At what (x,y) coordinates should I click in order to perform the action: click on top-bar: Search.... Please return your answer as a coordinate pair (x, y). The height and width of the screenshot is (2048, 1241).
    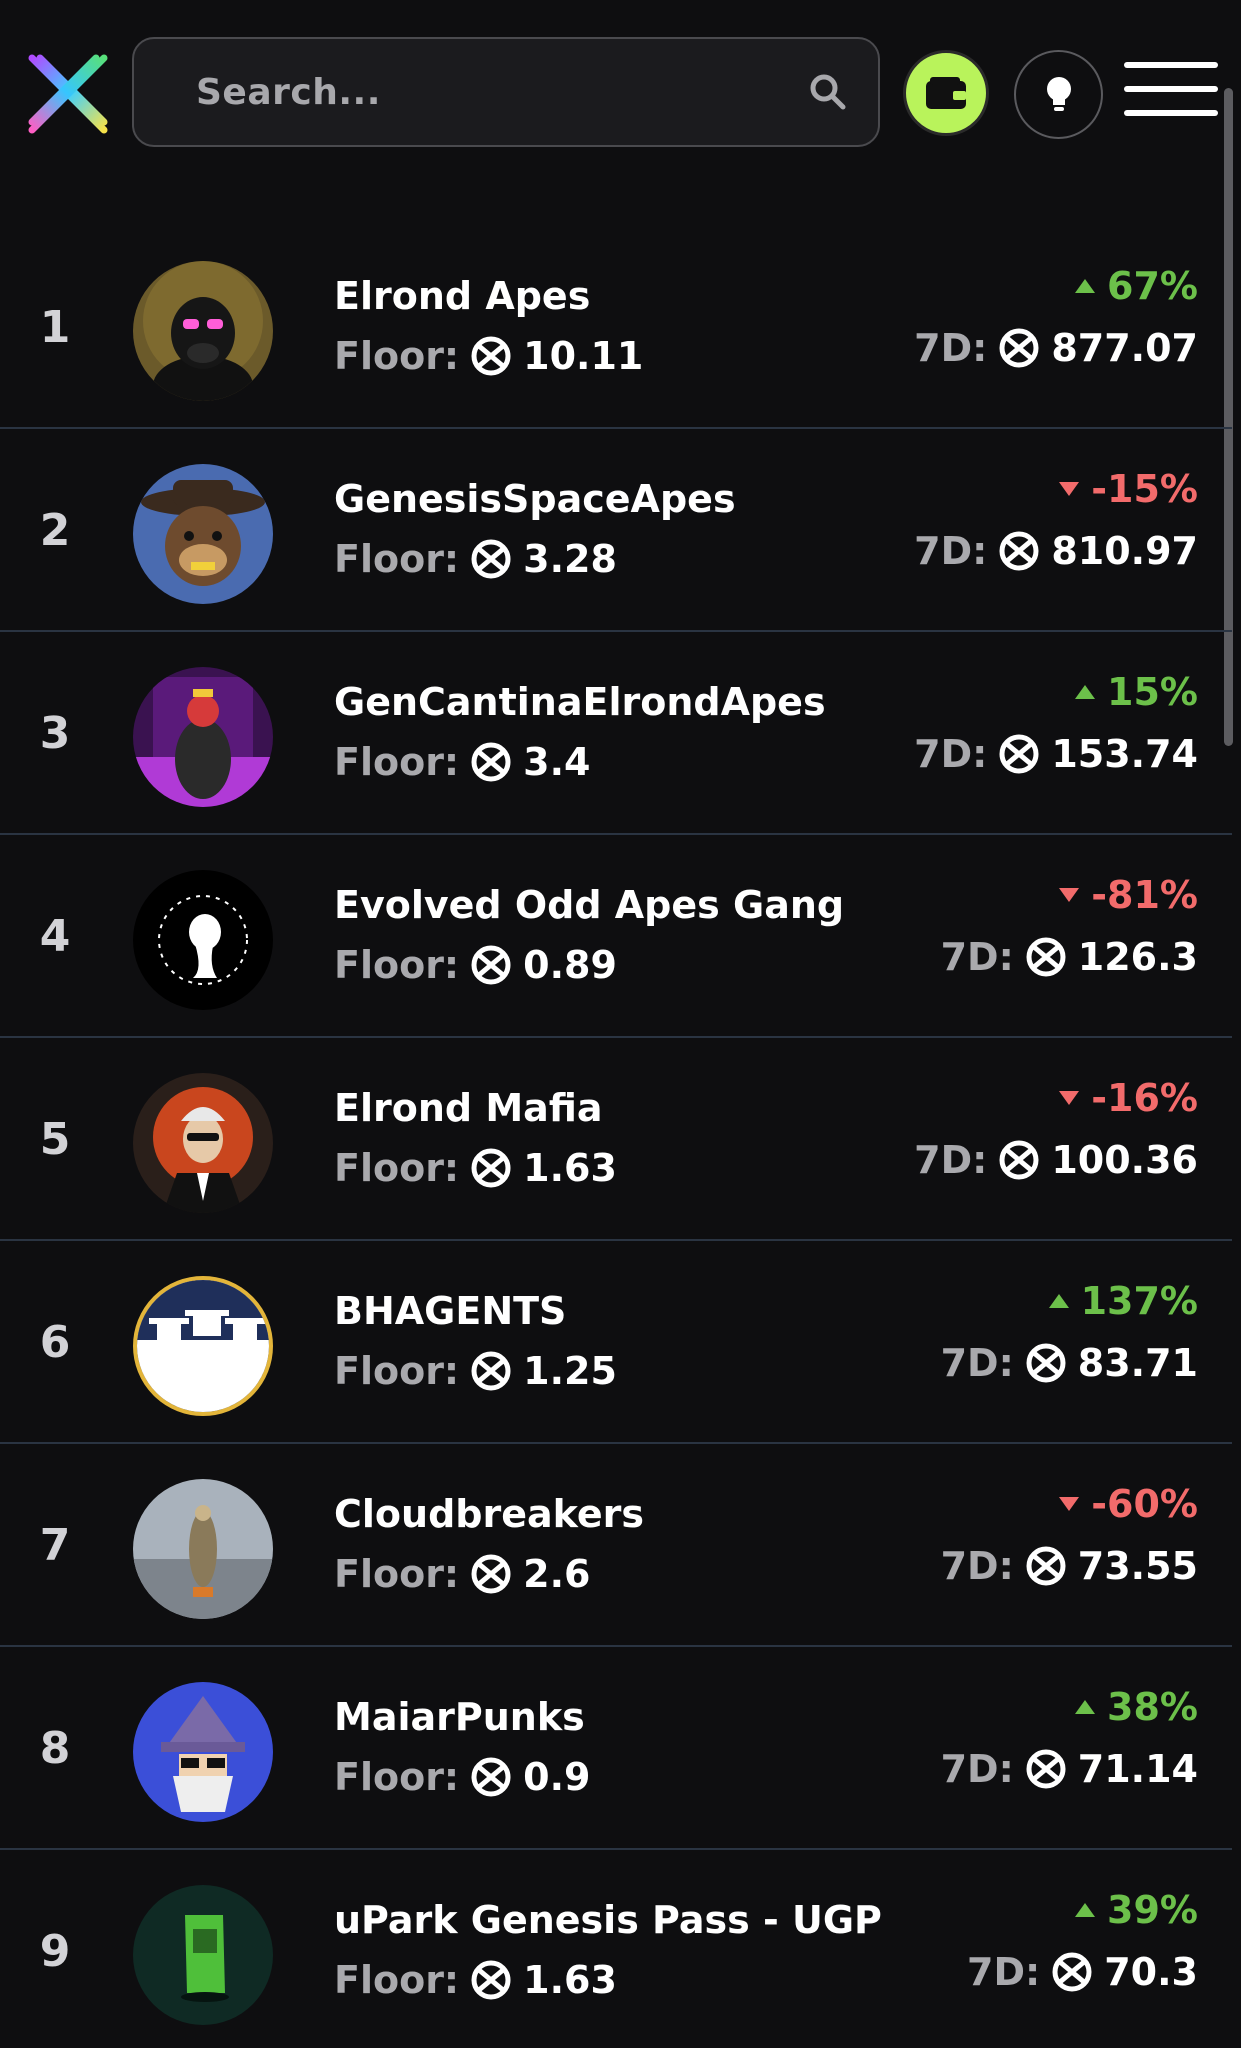
    Looking at the image, I should click on (620, 95).